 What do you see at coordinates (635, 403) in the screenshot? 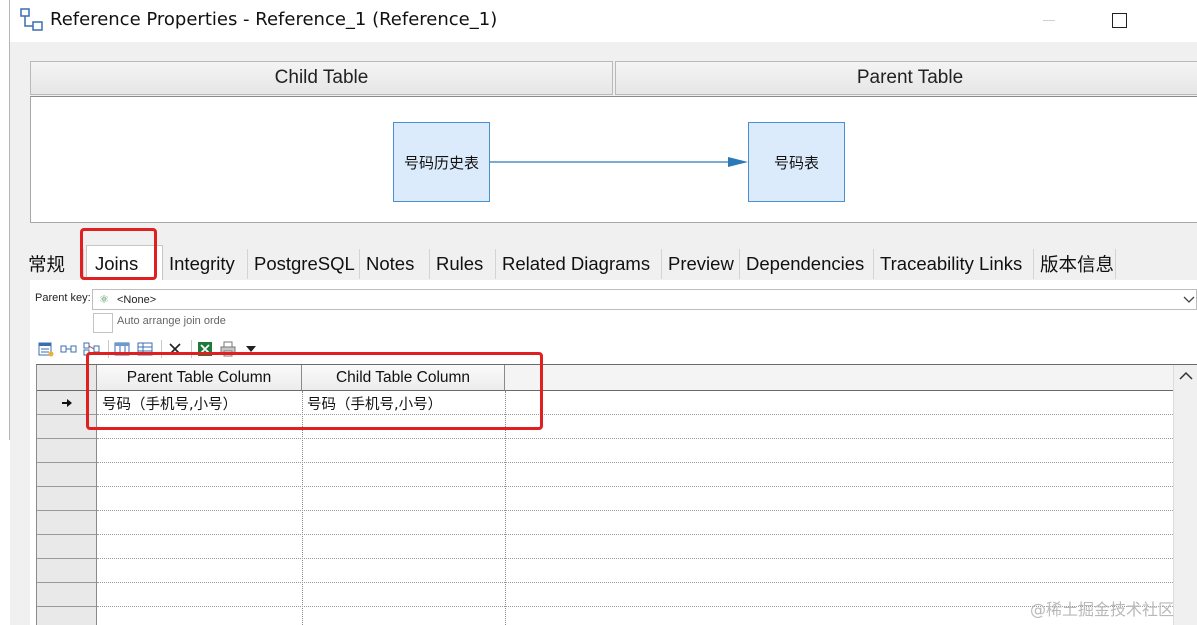
I see `table-row: 号码（手机号,小号） 号码（手机号,小号）` at bounding box center [635, 403].